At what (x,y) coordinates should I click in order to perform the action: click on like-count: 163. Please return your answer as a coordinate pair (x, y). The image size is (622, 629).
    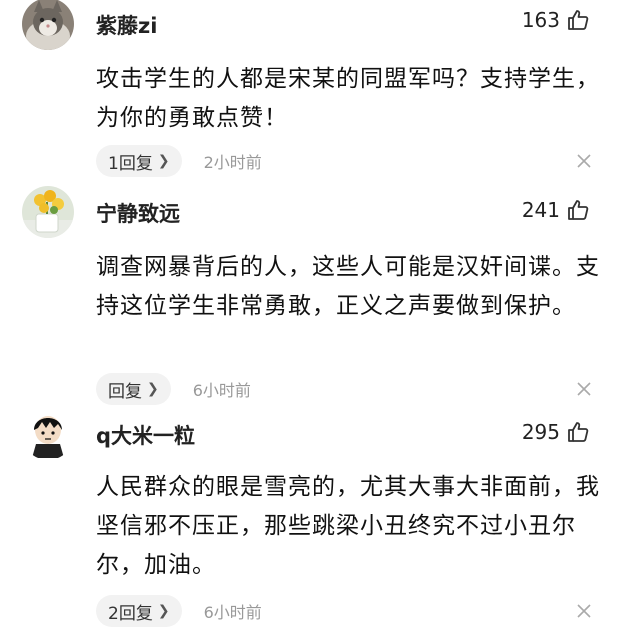
    Looking at the image, I should click on (540, 20).